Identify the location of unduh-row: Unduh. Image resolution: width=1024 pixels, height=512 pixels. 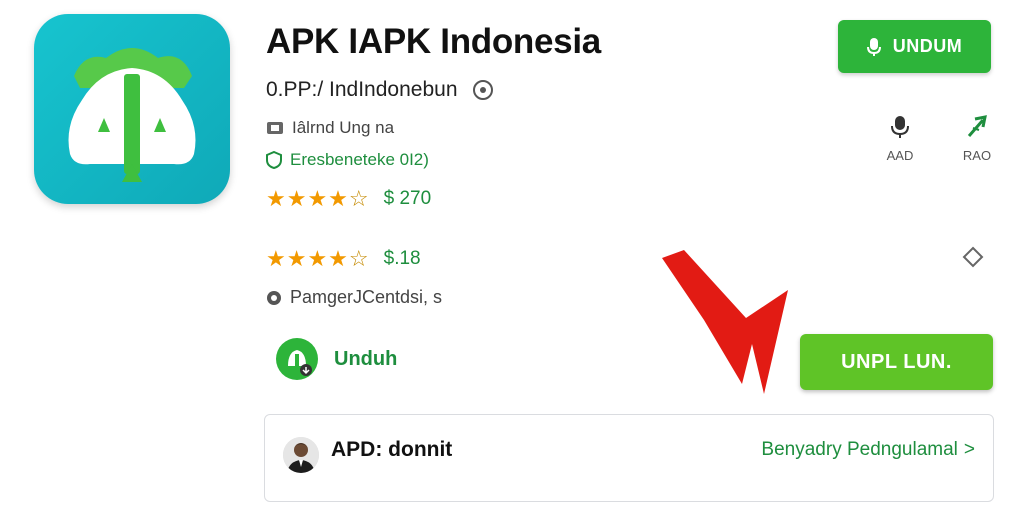
(336, 359).